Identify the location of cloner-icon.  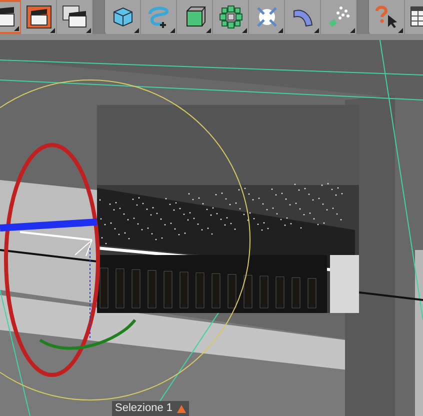
(230, 17).